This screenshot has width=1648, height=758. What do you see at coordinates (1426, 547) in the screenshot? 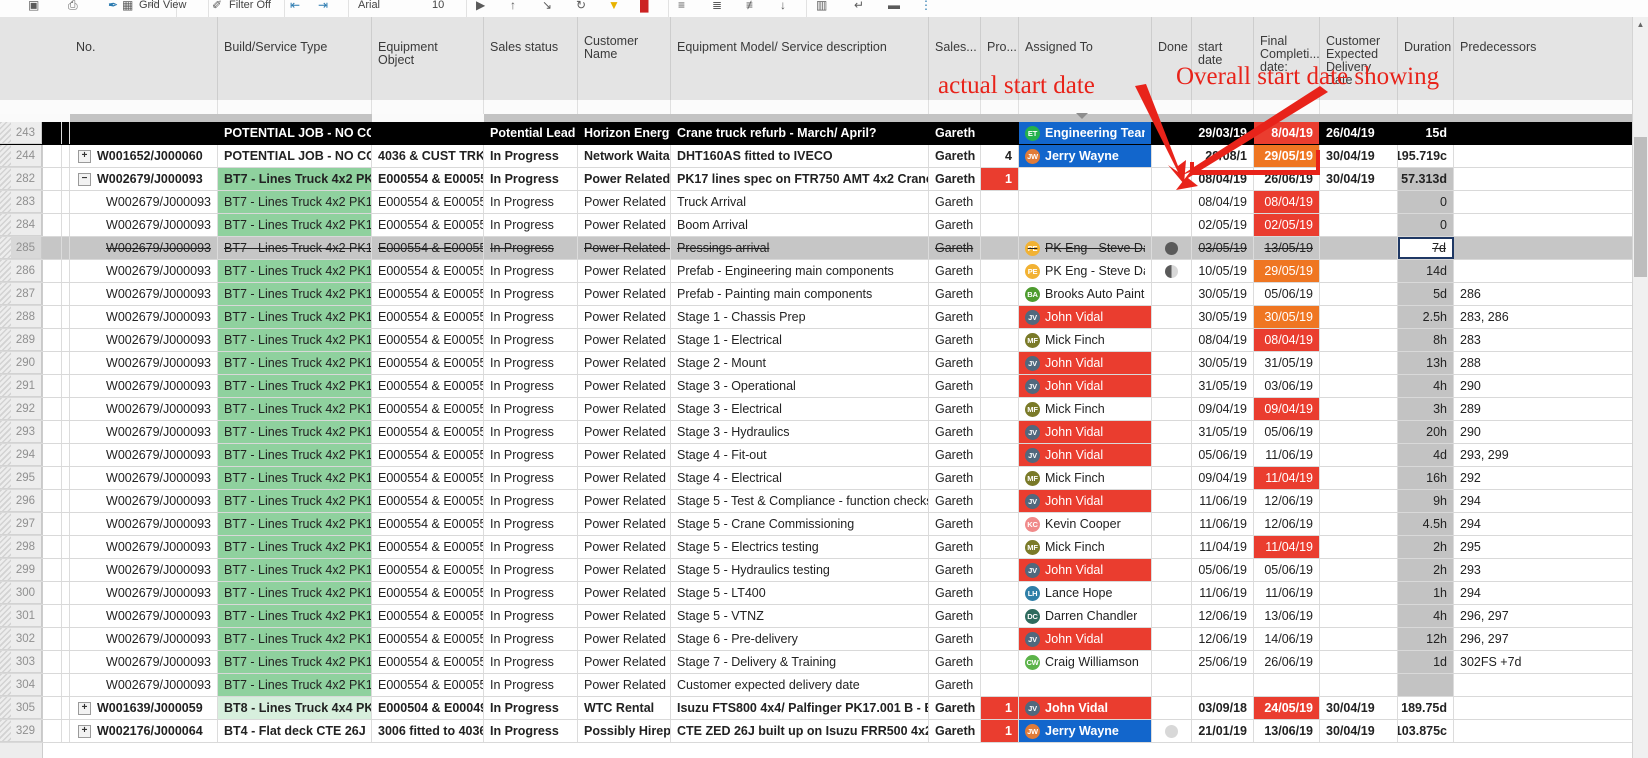
I see `cell-duration: 2h` at bounding box center [1426, 547].